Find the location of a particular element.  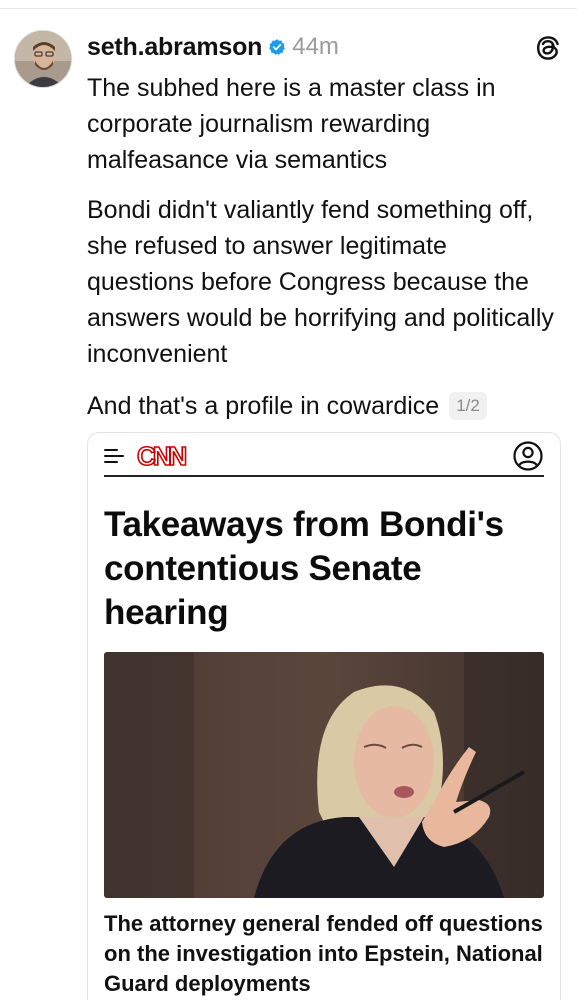

post-header: seth.abramson 44m is located at coordinates (213, 47).